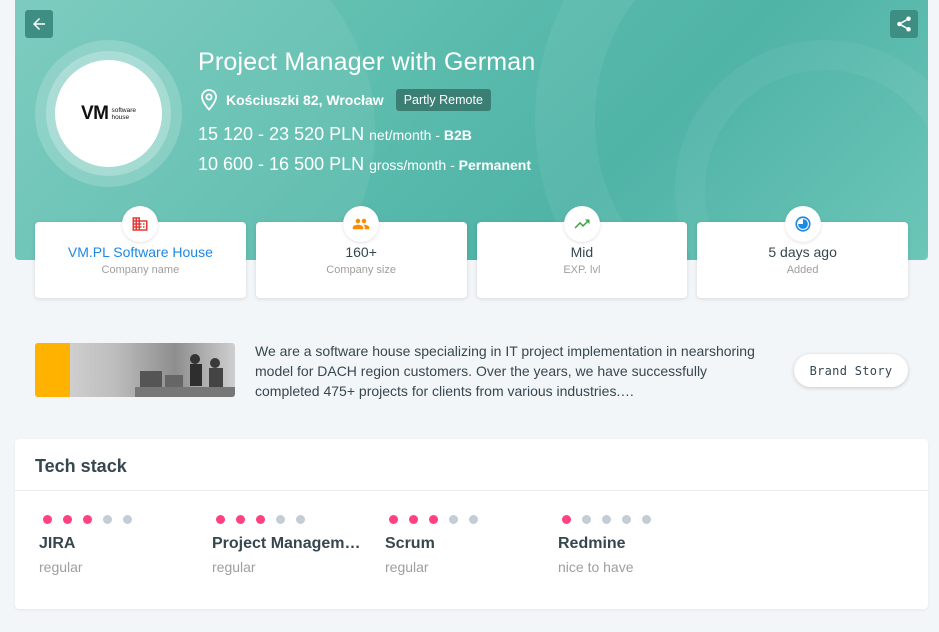 Image resolution: width=939 pixels, height=632 pixels. I want to click on back-button, so click(39, 24).